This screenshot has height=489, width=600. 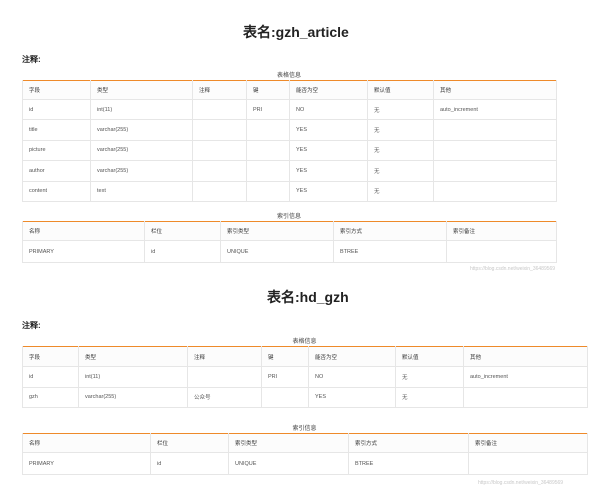 What do you see at coordinates (141, 110) in the screenshot?
I see `table-cell: int(11)` at bounding box center [141, 110].